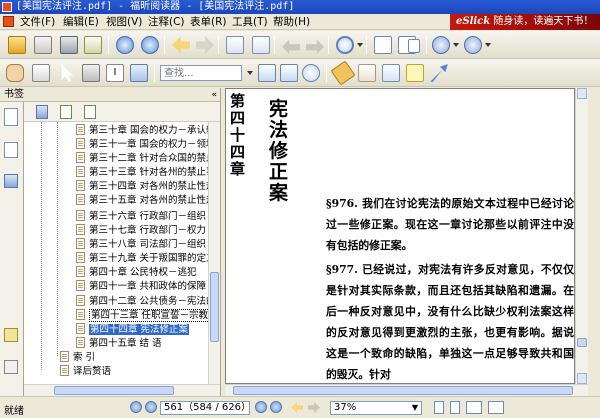 This screenshot has width=600, height=418. What do you see at coordinates (41, 73) in the screenshot?
I see `snapshot-icon` at bounding box center [41, 73].